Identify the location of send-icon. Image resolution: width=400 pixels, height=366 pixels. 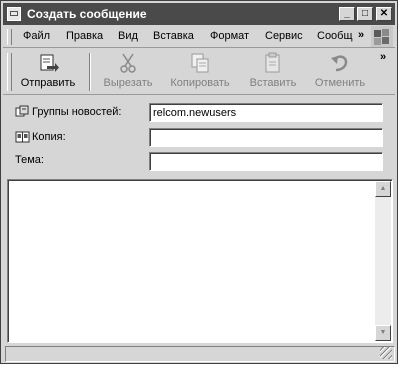
(49, 63).